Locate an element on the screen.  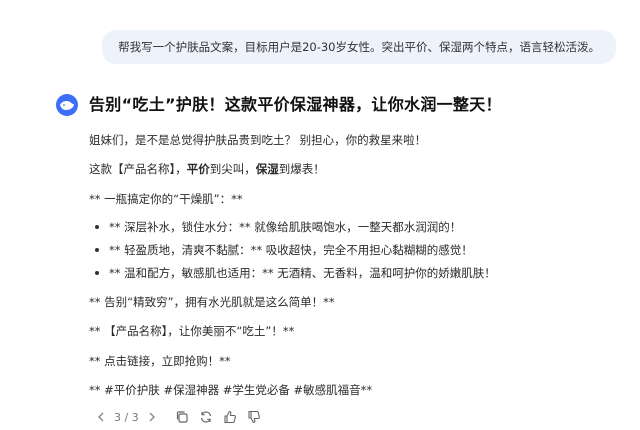
chevron-right-icon is located at coordinates (152, 417).